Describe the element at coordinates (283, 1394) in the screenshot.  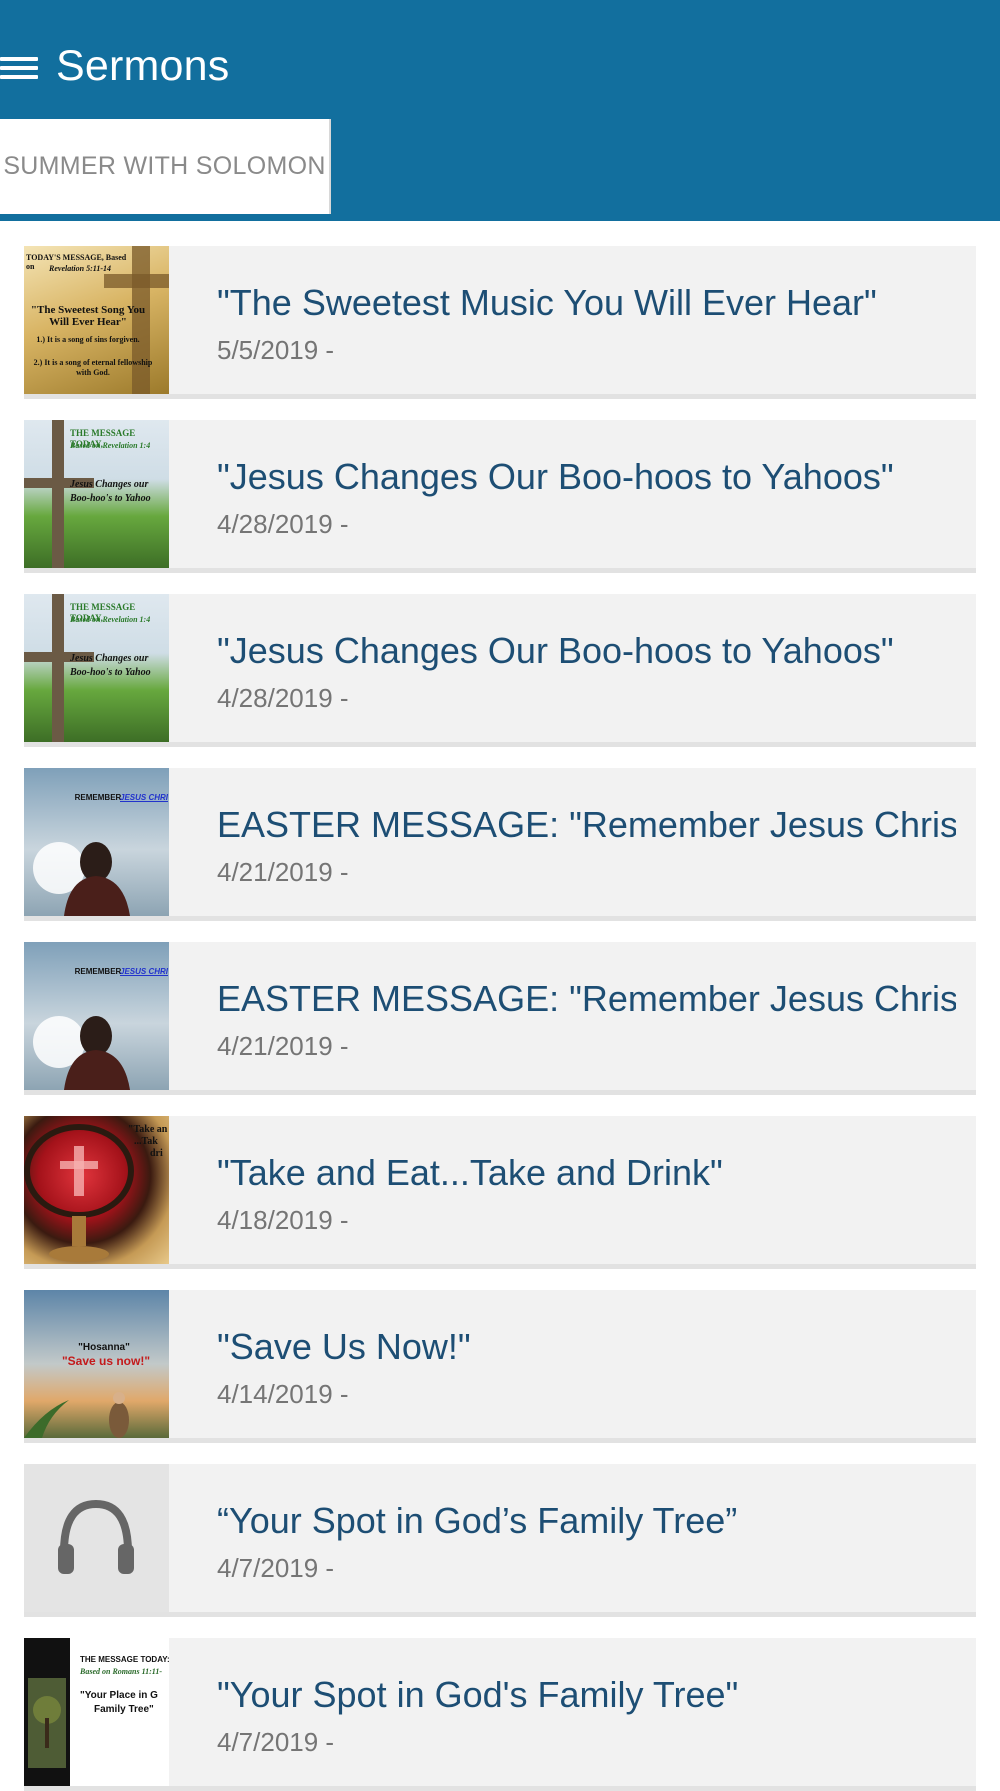
I see `sermon-date: 4/14/2019 -` at that location.